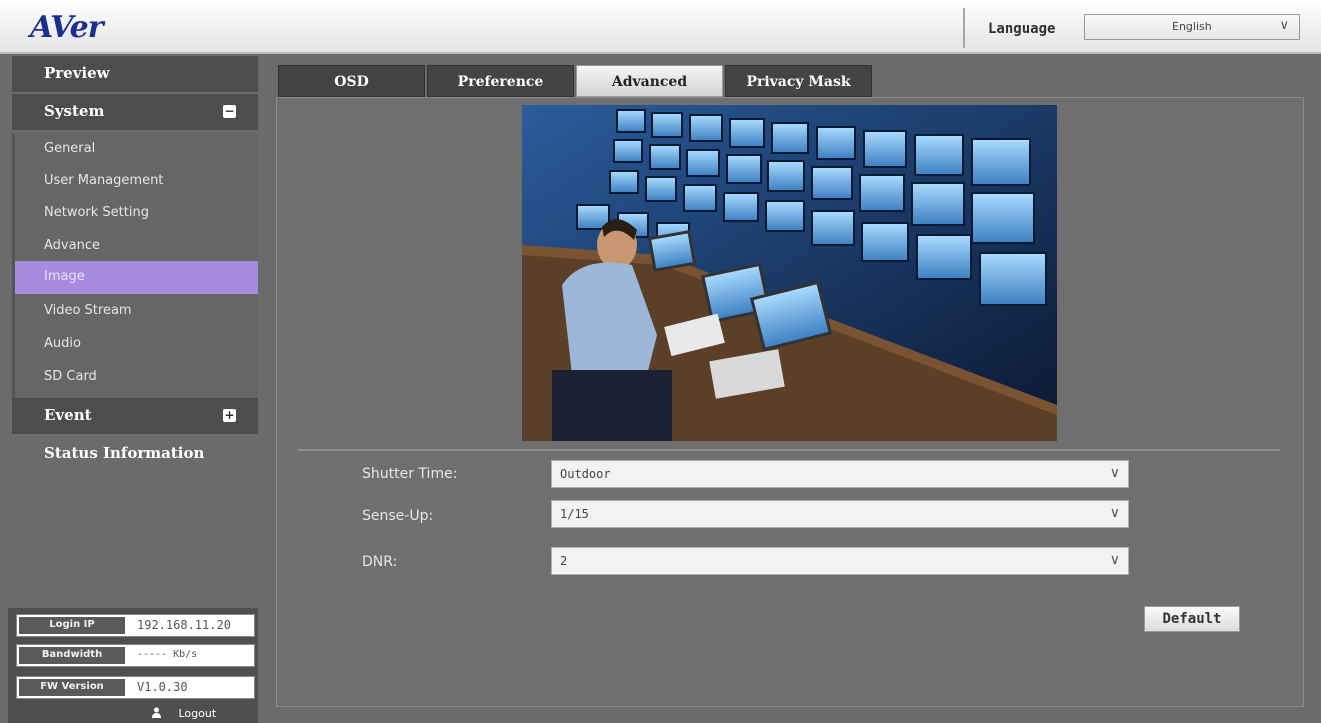 Image resolution: width=1321 pixels, height=723 pixels. What do you see at coordinates (67, 27) in the screenshot?
I see `aver-logo: AVer` at bounding box center [67, 27].